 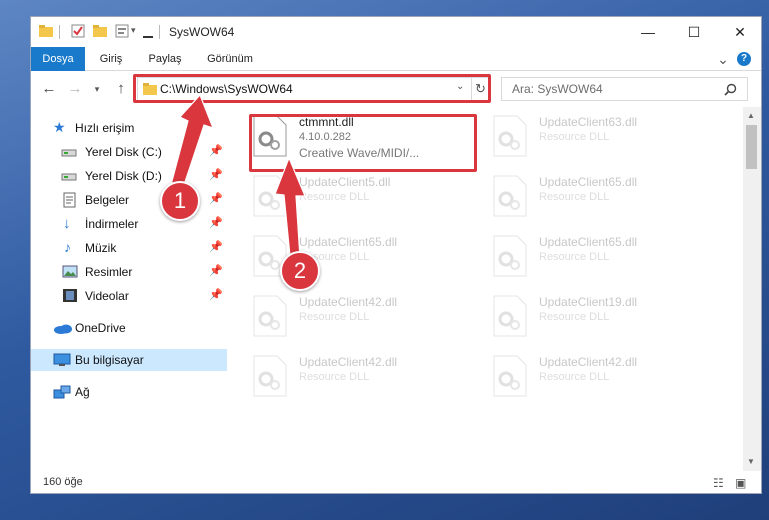 What do you see at coordinates (236, 176) in the screenshot?
I see `annotation-arrows` at bounding box center [236, 176].